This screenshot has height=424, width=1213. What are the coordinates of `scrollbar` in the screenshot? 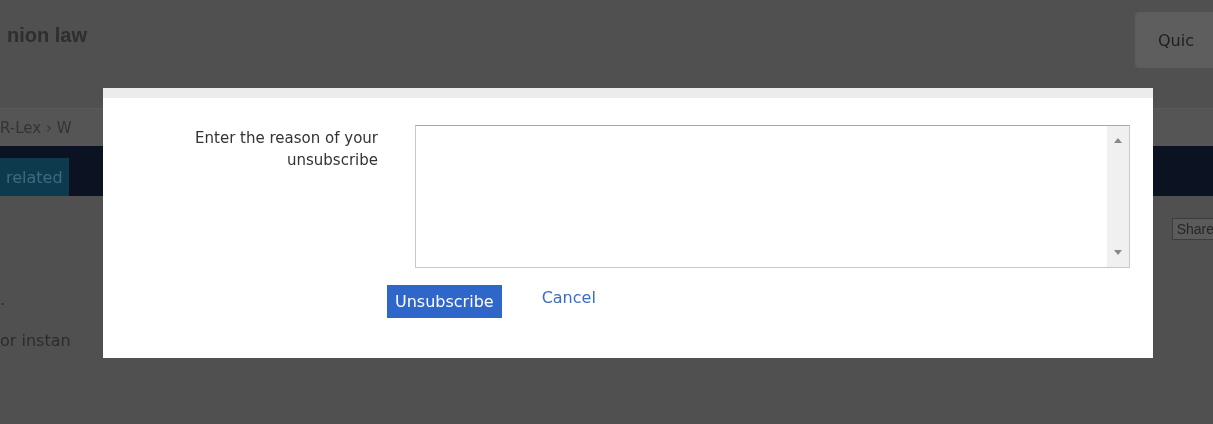 It's located at (1118, 196).